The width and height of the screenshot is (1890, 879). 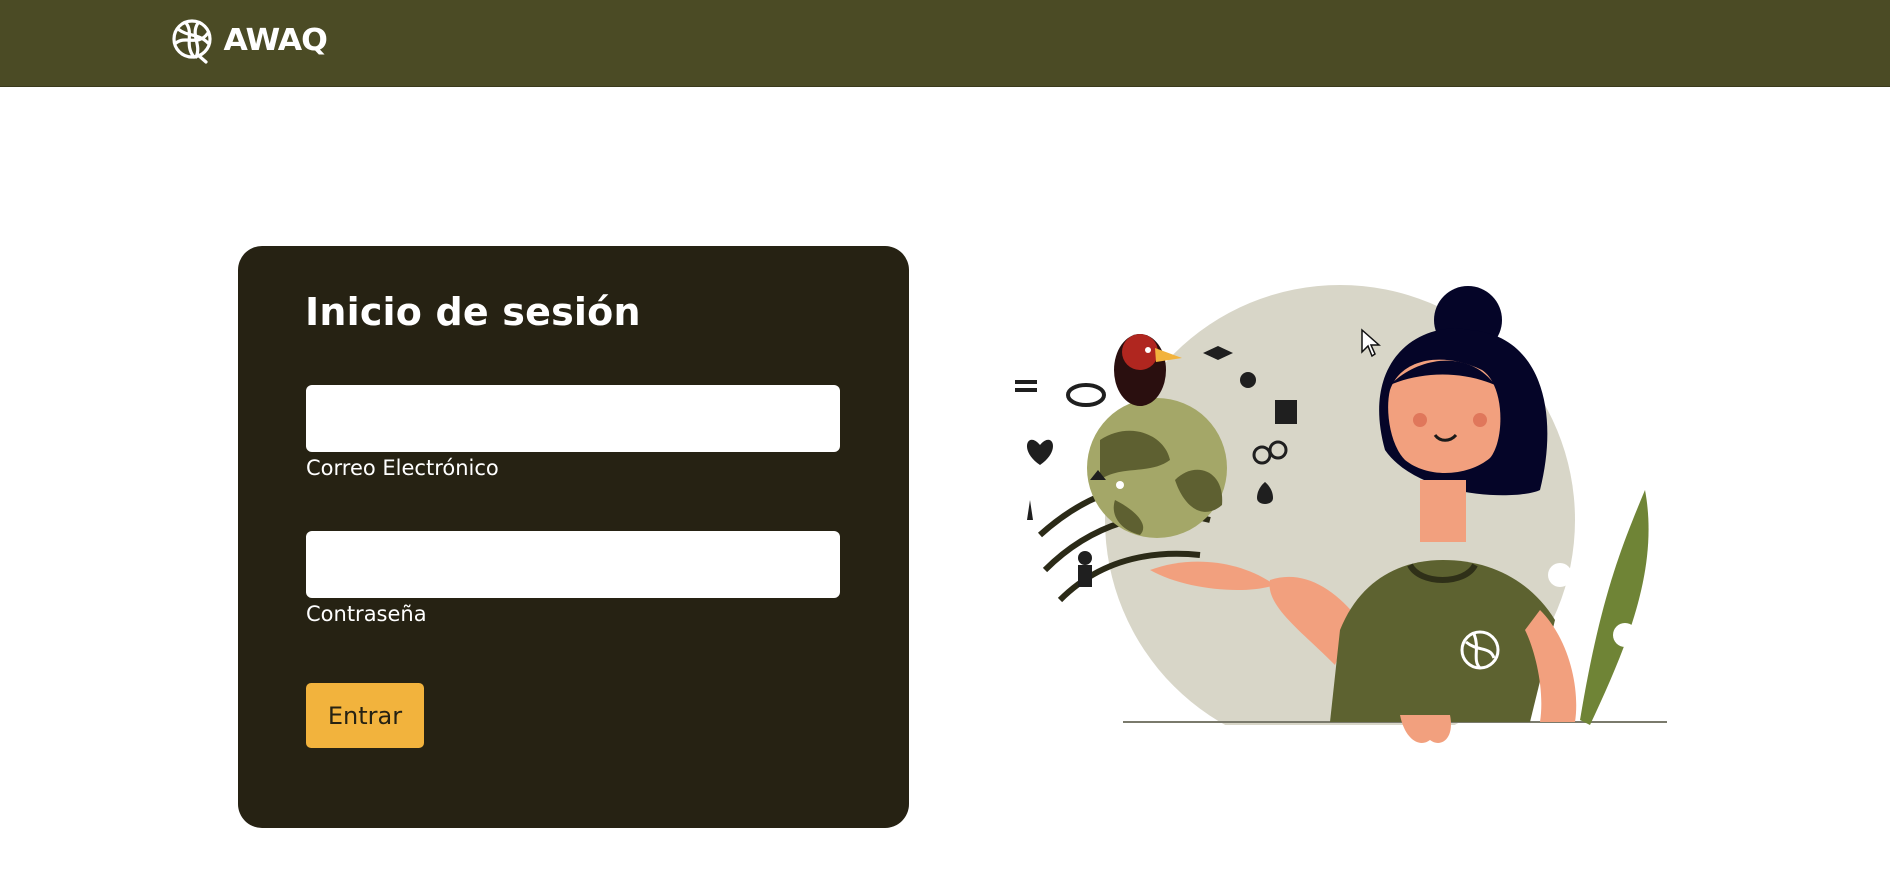 What do you see at coordinates (402, 468) in the screenshot?
I see `email-label: Correo Electrónico` at bounding box center [402, 468].